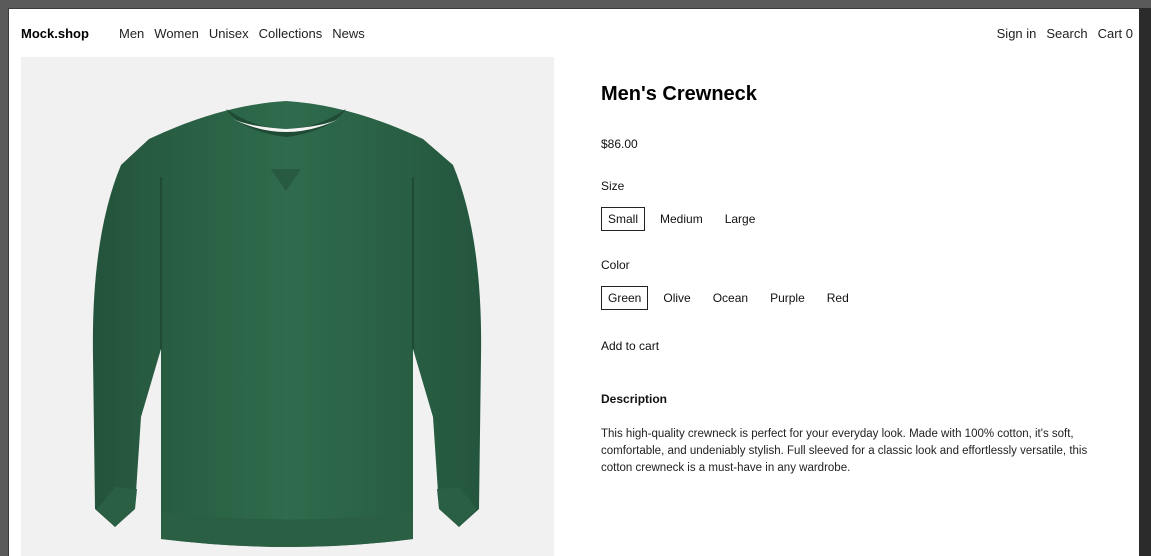  Describe the element at coordinates (838, 298) in the screenshot. I see `color-option-red: Red` at that location.